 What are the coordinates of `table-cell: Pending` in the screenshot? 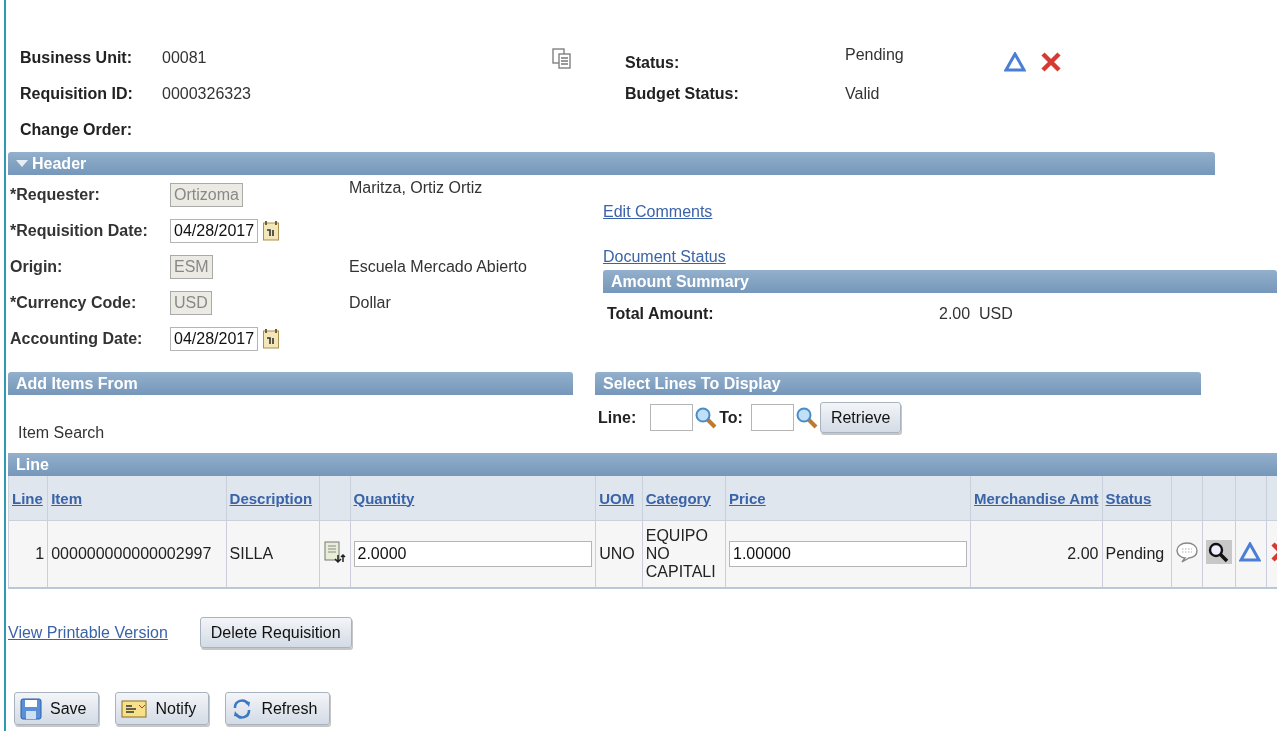 It's located at (1135, 553).